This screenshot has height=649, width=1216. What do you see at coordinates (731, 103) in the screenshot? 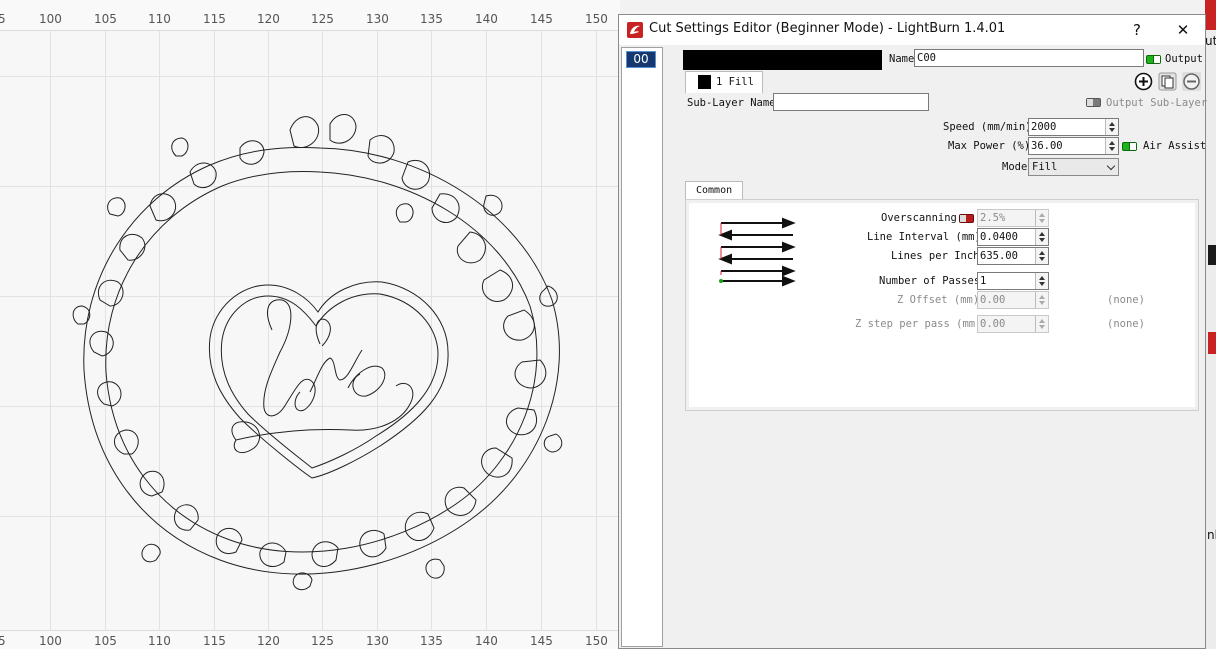
I see `sublayer-name-label: Sub-Layer Name` at bounding box center [731, 103].